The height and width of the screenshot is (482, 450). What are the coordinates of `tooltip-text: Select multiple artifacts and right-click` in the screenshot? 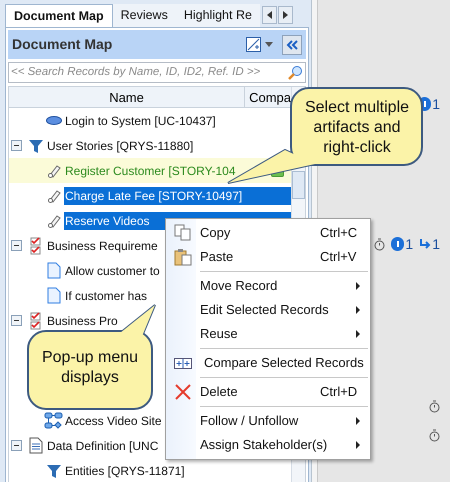 It's located at (357, 128).